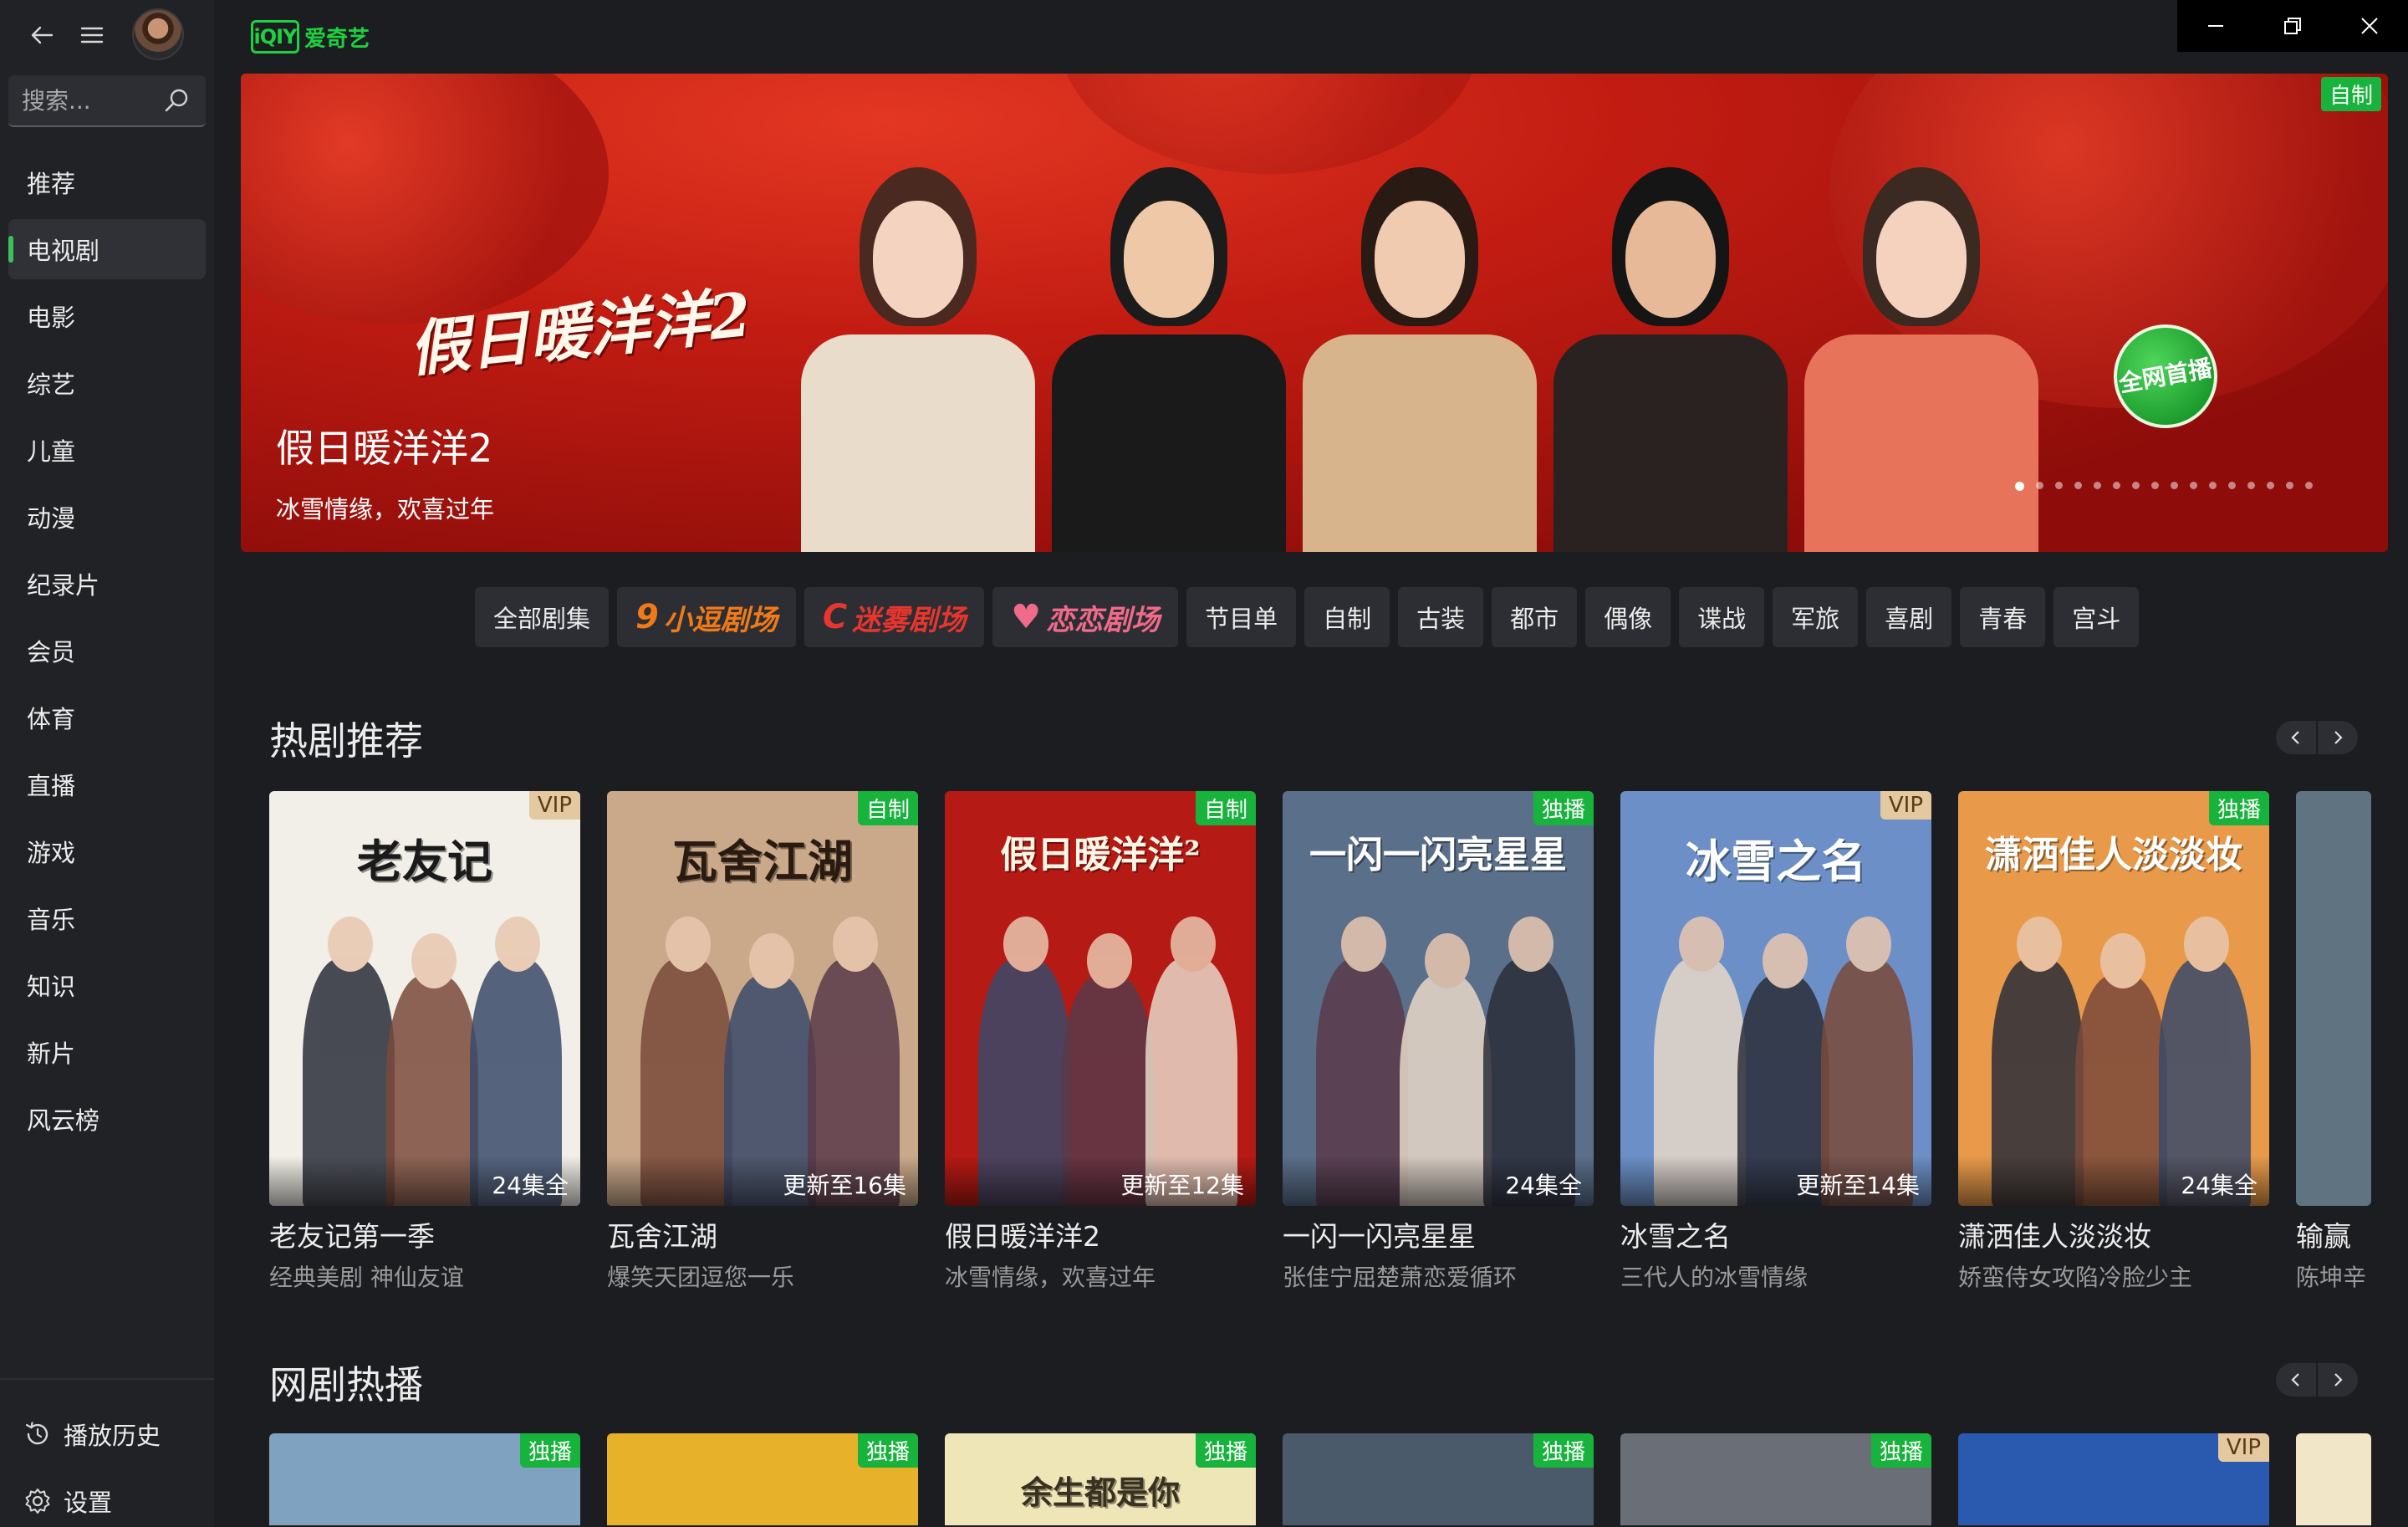 The height and width of the screenshot is (1527, 2408). I want to click on sidebar-item-kids: 儿童, so click(107, 450).